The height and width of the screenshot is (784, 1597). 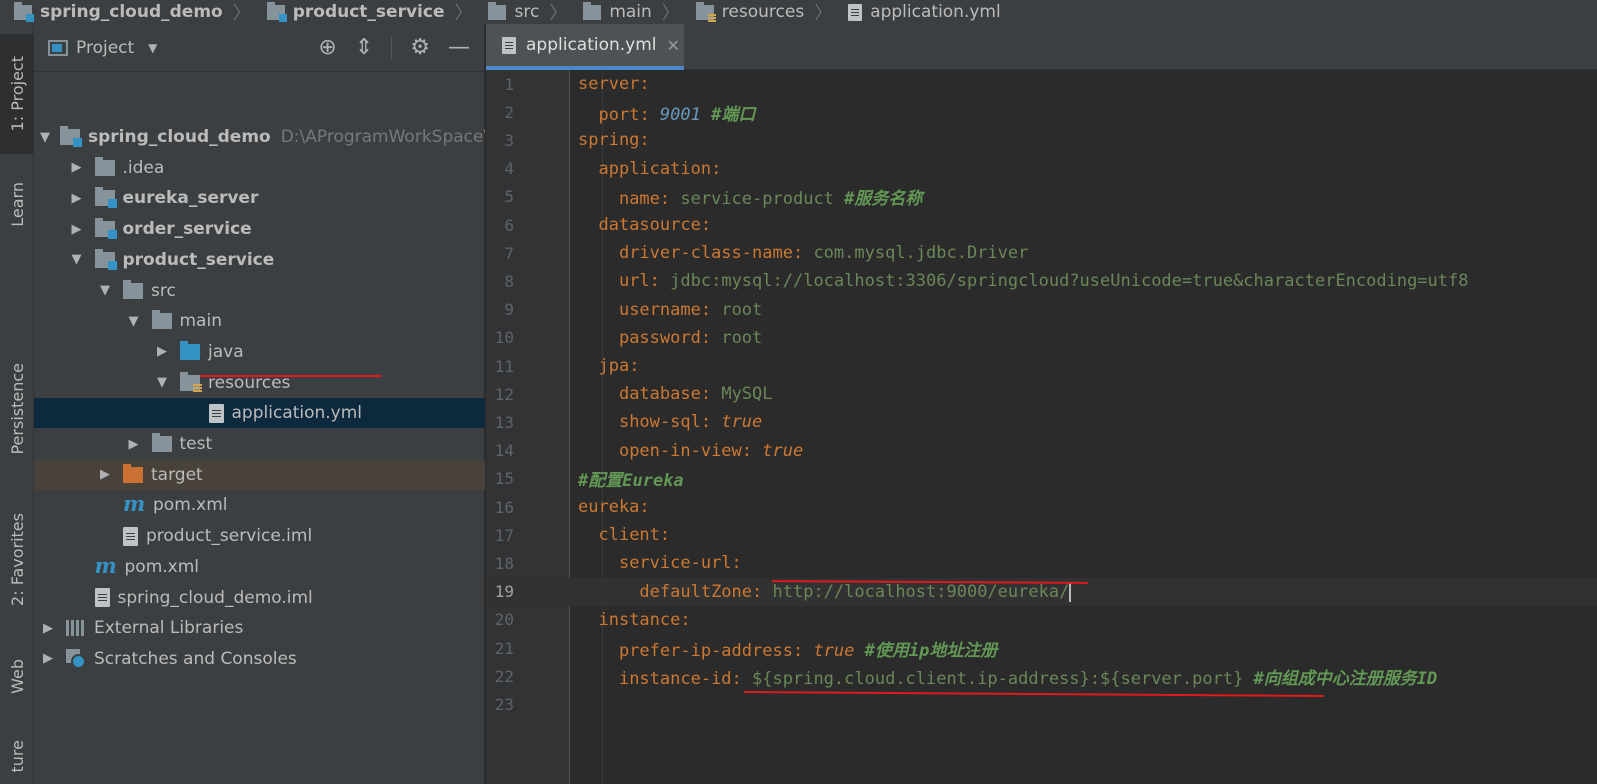 What do you see at coordinates (327, 47) in the screenshot?
I see `locate-icon: ⊕` at bounding box center [327, 47].